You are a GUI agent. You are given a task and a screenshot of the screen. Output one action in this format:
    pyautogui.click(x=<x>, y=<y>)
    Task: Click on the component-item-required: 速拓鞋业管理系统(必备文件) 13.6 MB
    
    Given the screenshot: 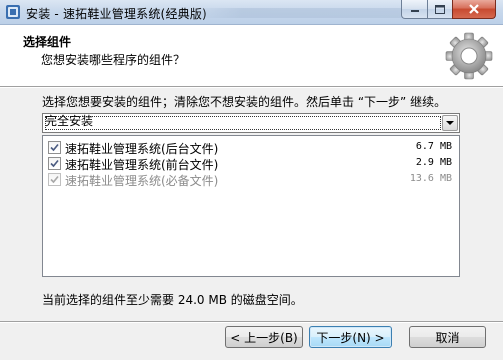 What is the action you would take?
    pyautogui.click(x=251, y=179)
    